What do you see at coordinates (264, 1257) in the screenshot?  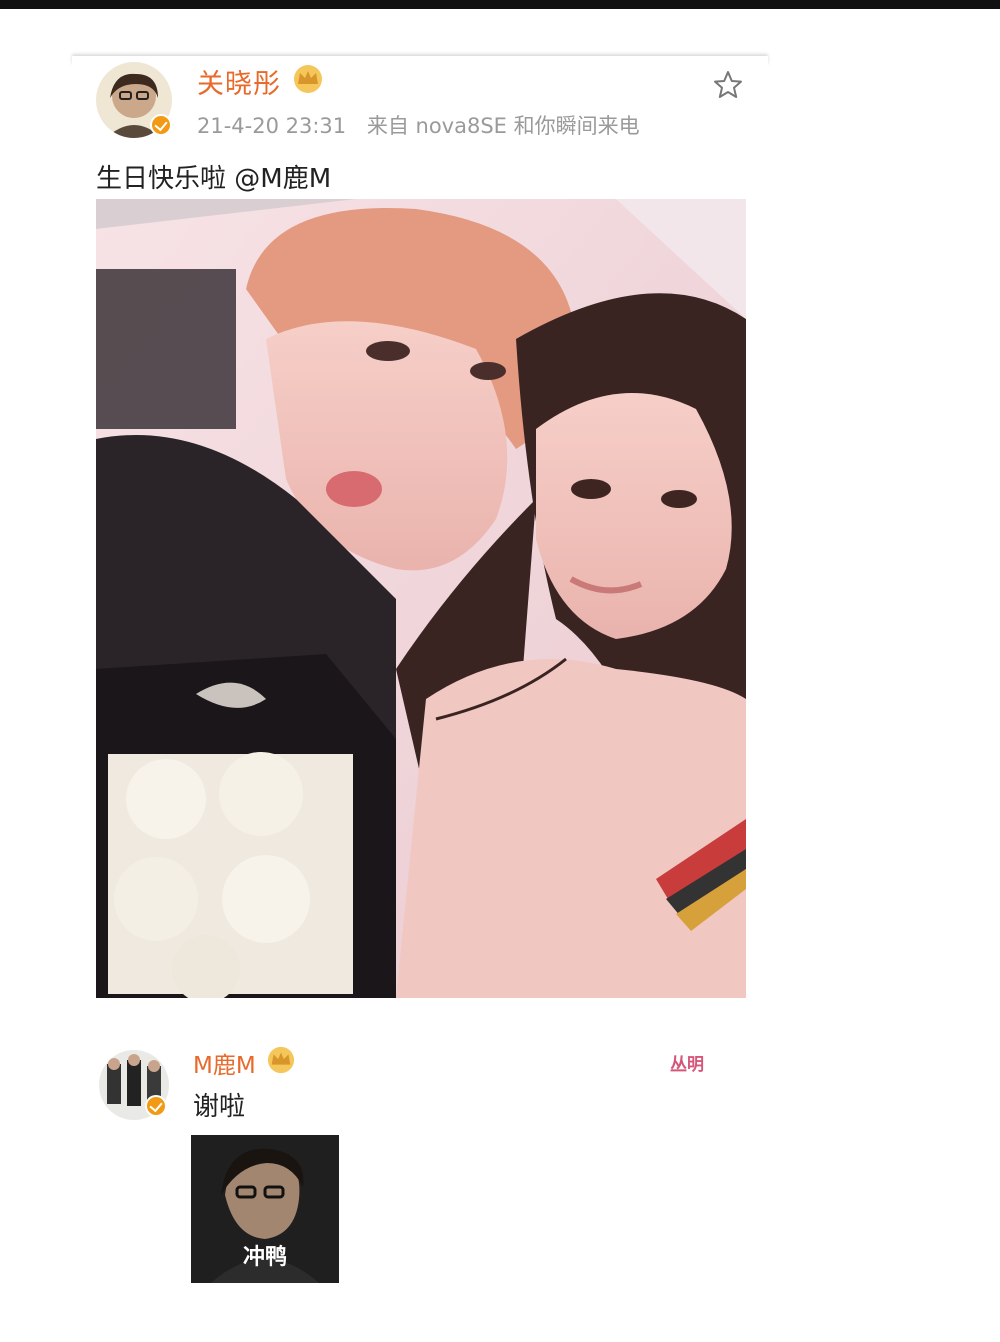 I see `sticker-caption: 冲鸭` at bounding box center [264, 1257].